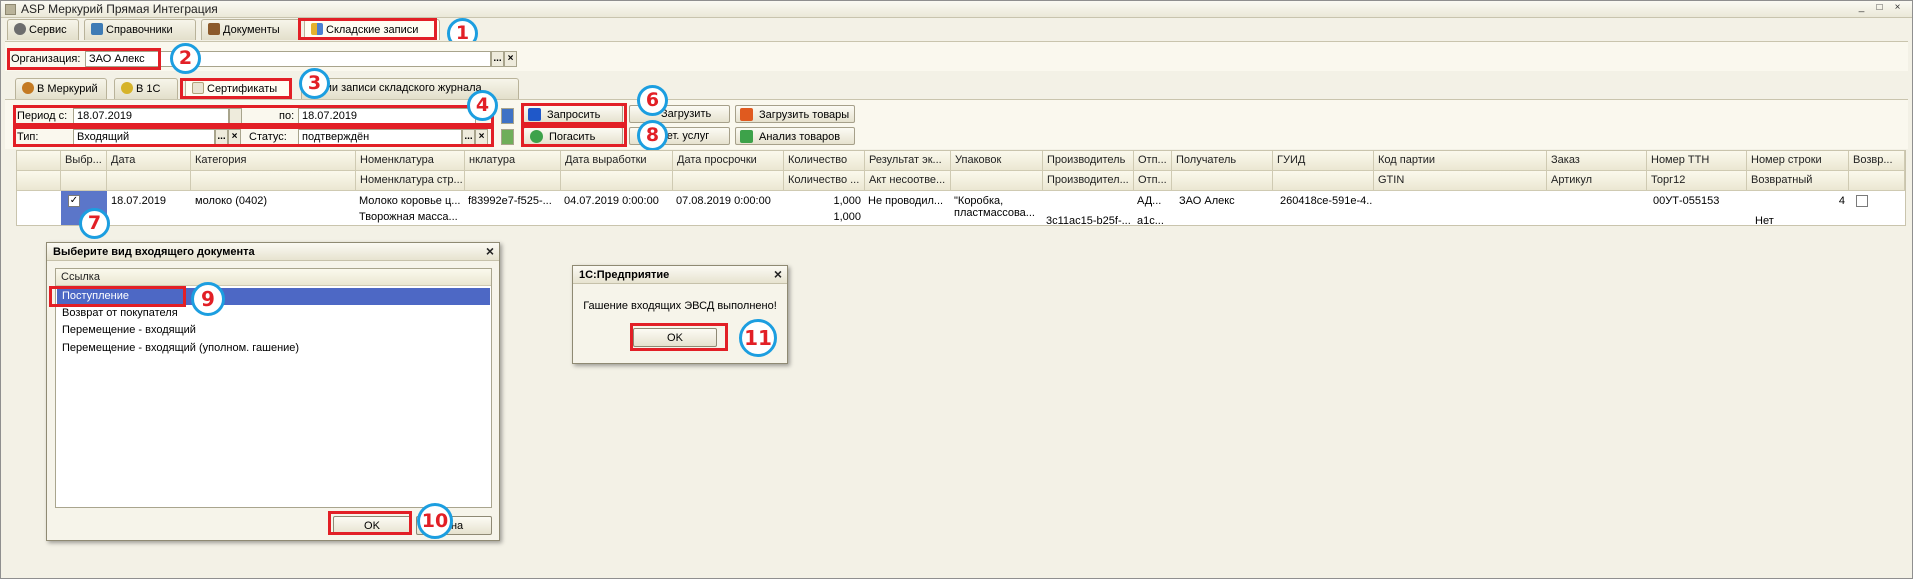  I want to click on type-field: Входящий, so click(144, 137).